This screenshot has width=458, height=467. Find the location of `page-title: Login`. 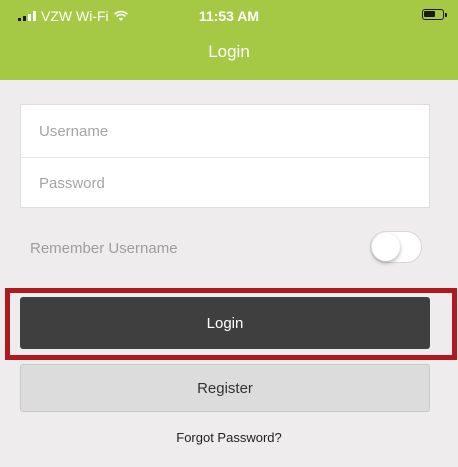

page-title: Login is located at coordinates (229, 51).